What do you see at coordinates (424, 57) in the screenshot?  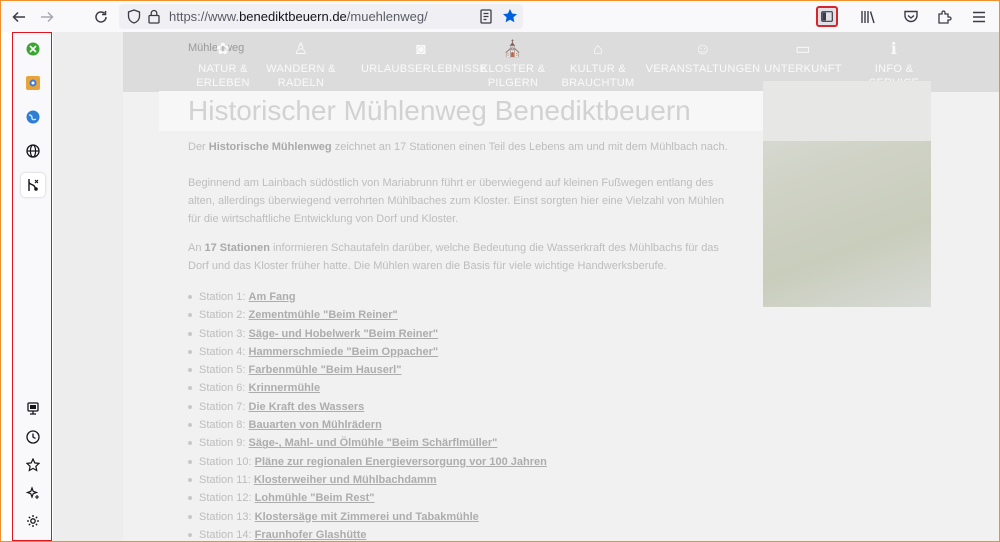 I see `nav-urlaubserlebnisse: ◙ URLAUBSERLEBNISSE` at bounding box center [424, 57].